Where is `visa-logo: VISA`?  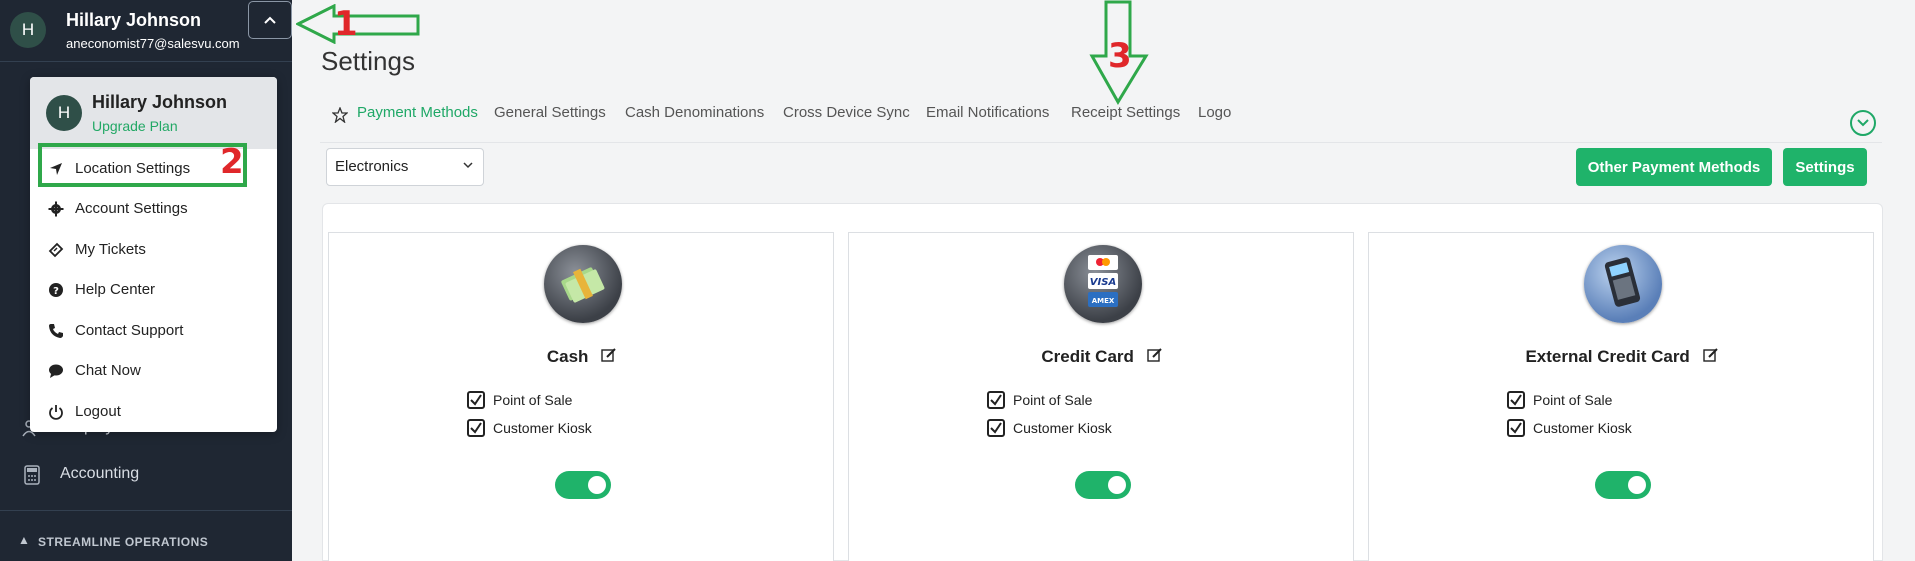 visa-logo: VISA is located at coordinates (1103, 282).